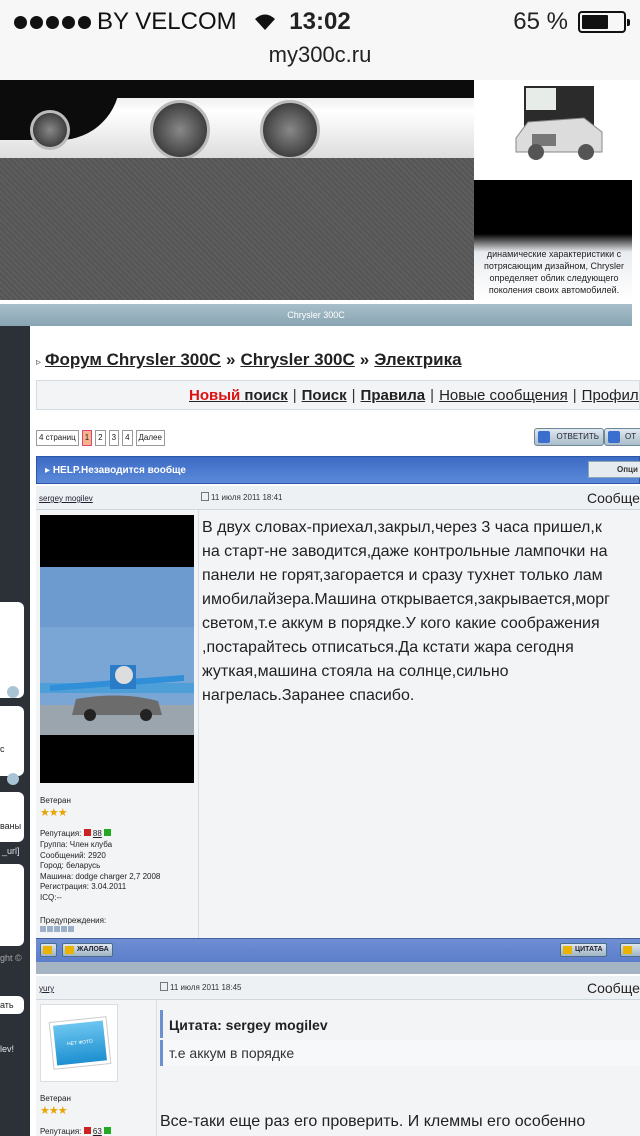 The height and width of the screenshot is (1136, 640). What do you see at coordinates (87, 438) in the screenshot?
I see `page-1: 1` at bounding box center [87, 438].